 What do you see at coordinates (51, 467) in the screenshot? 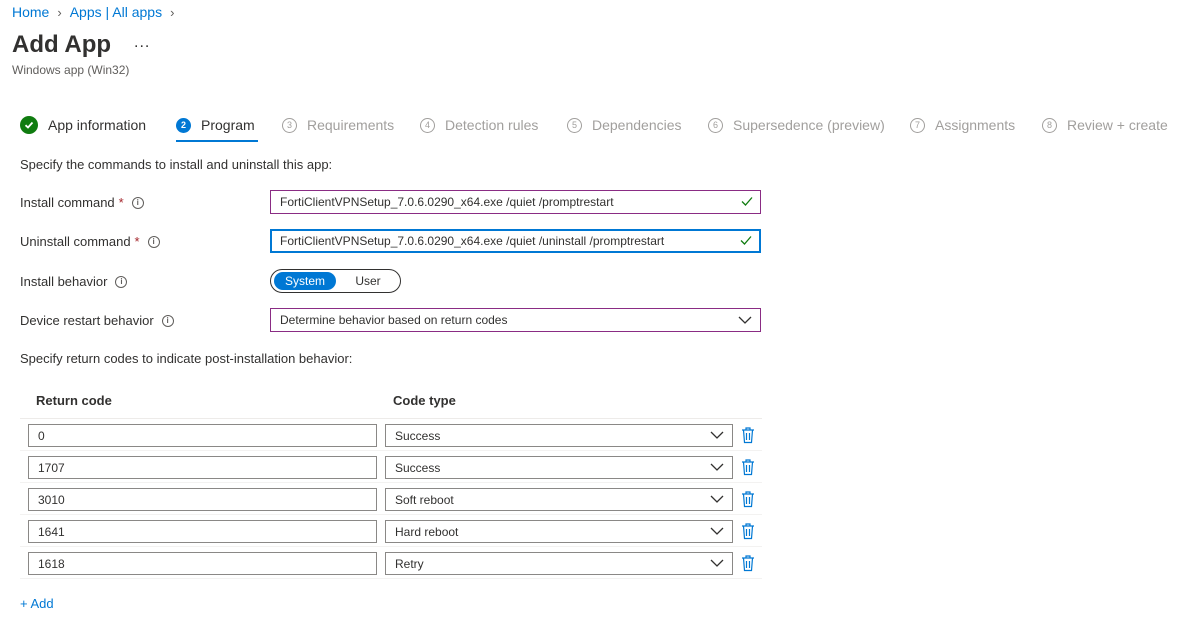
I see `return-code-value: 1707` at bounding box center [51, 467].